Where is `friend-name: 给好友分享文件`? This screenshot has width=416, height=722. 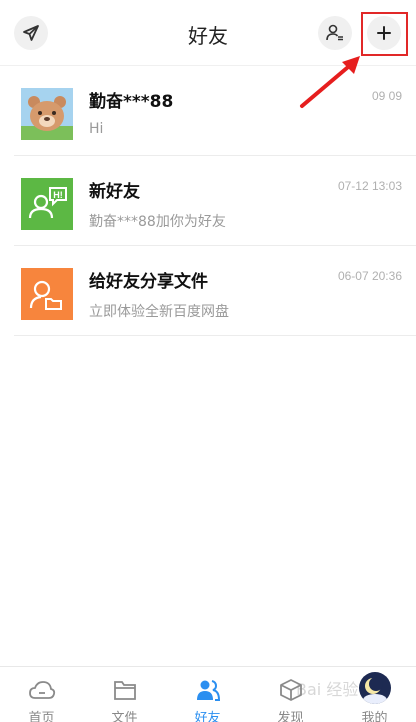 friend-name: 给好友分享文件 is located at coordinates (148, 282).